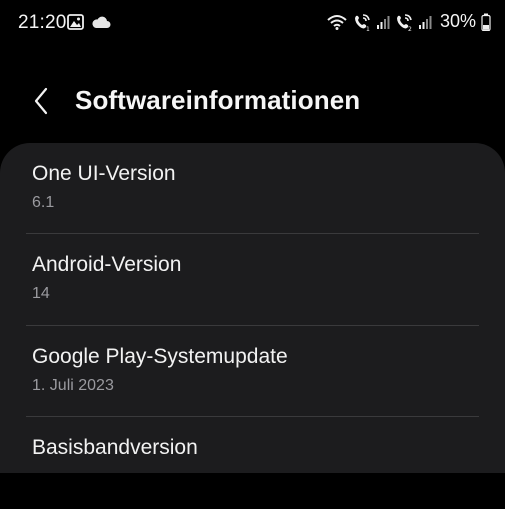 The width and height of the screenshot is (505, 509). I want to click on back-button, so click(41, 101).